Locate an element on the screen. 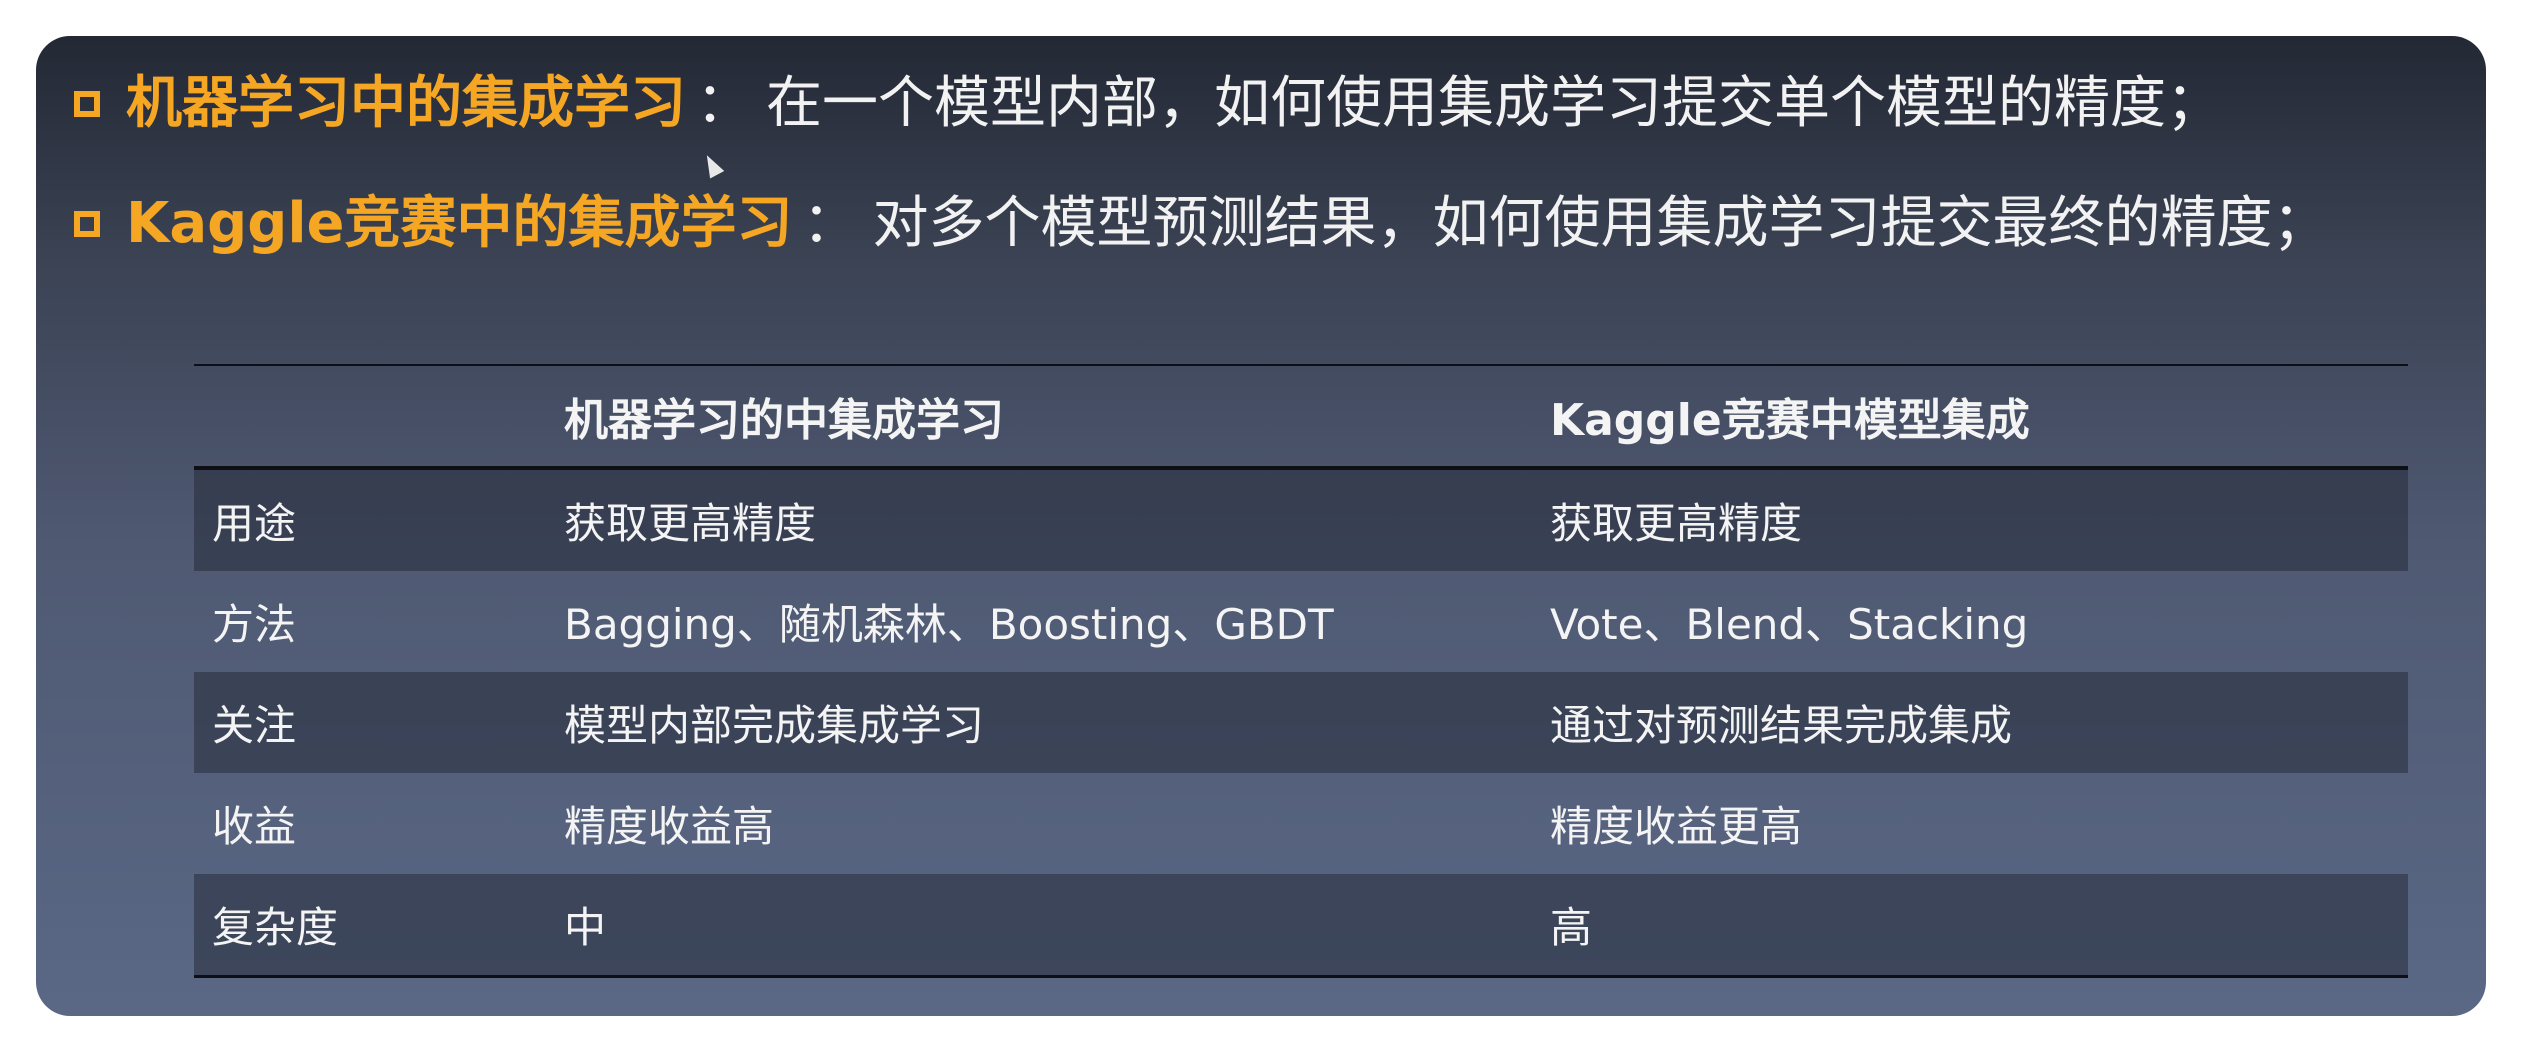 This screenshot has width=2522, height=1052. row-label: 方法 is located at coordinates (254, 624).